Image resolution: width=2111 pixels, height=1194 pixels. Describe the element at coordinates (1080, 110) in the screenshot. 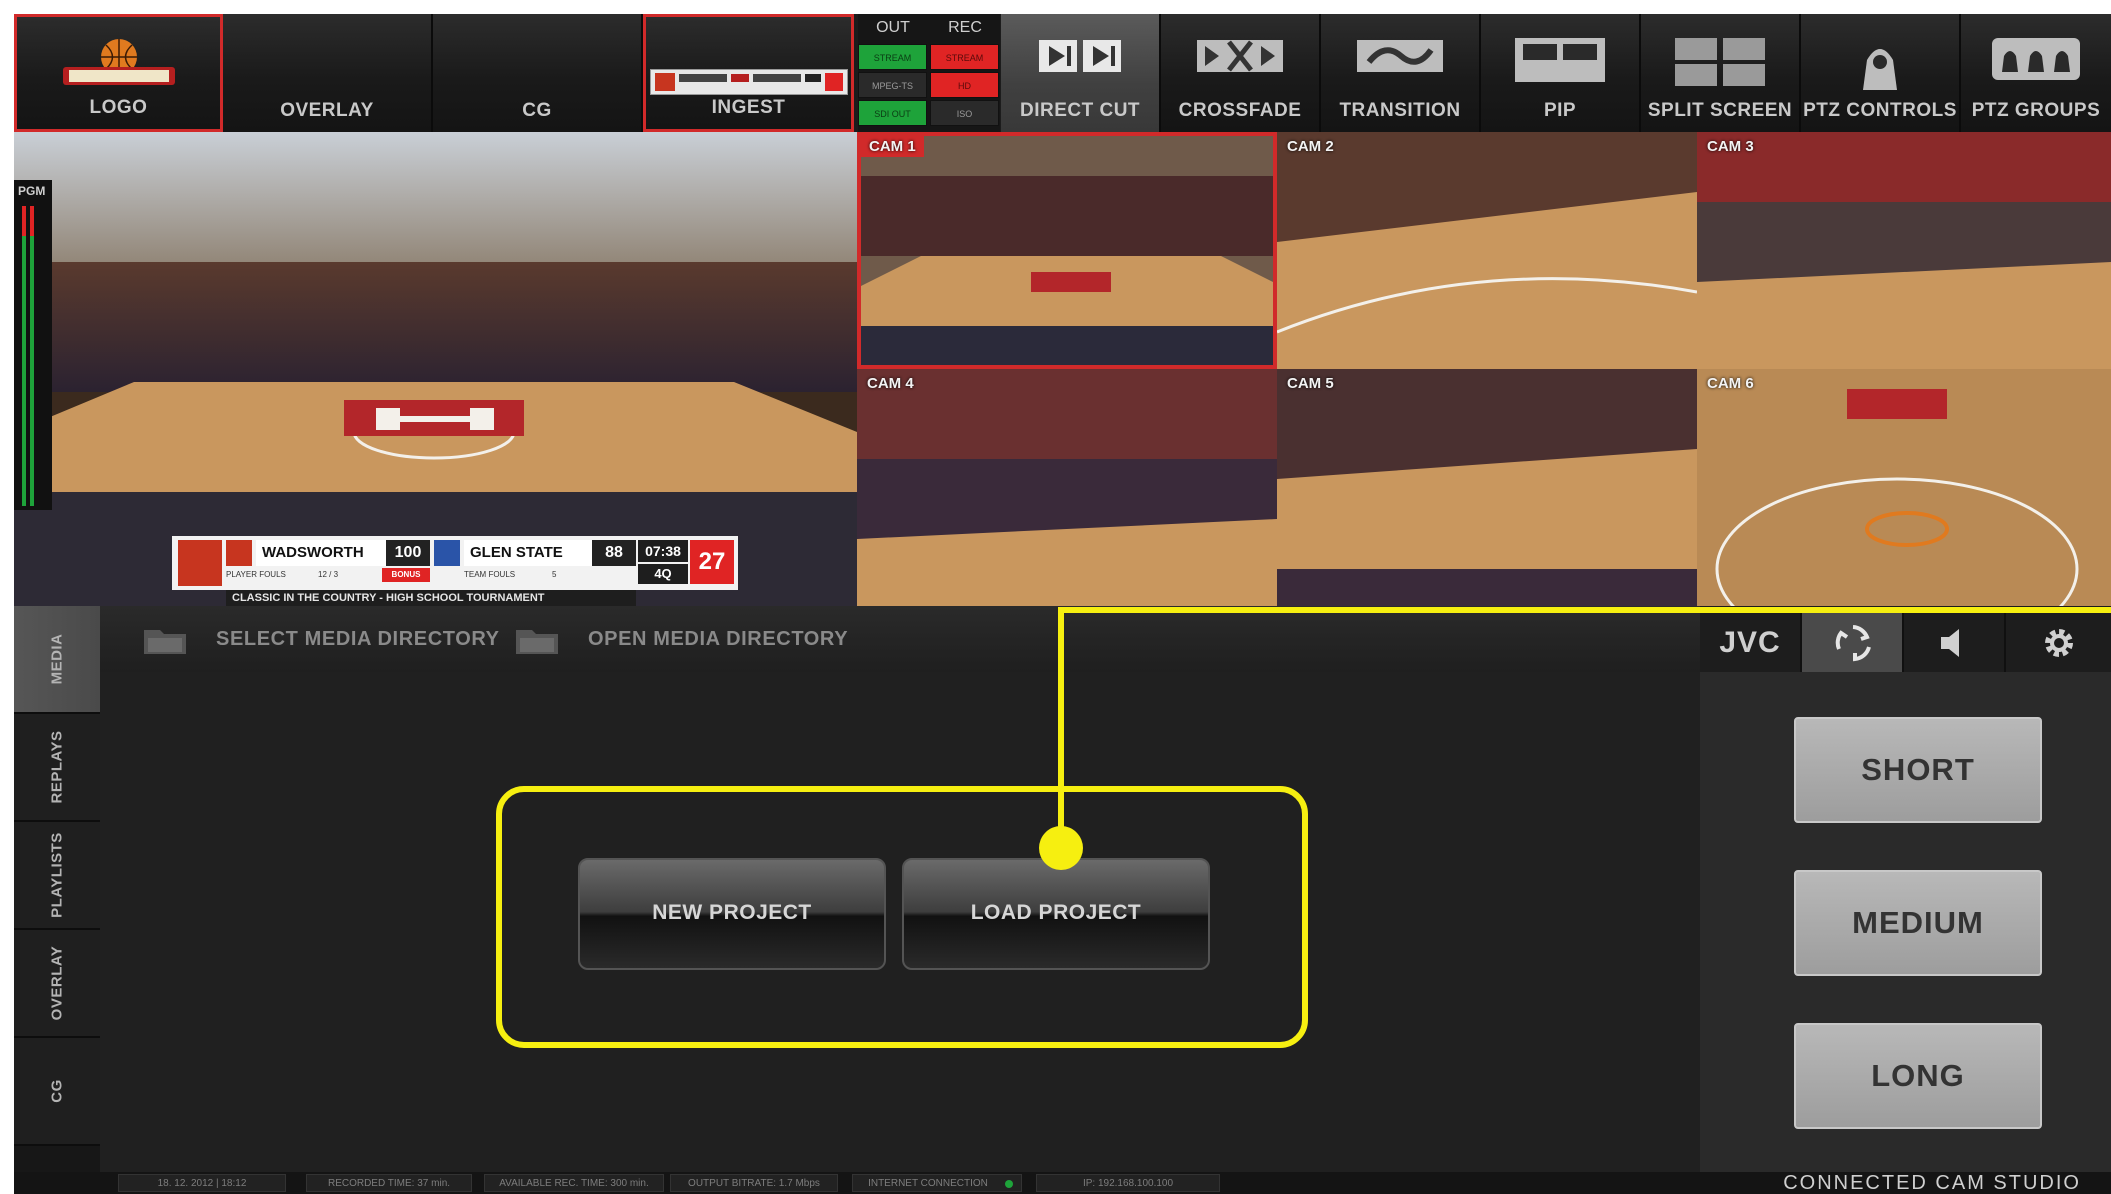

I see `direct-cut-label: DIRECT CUT` at that location.